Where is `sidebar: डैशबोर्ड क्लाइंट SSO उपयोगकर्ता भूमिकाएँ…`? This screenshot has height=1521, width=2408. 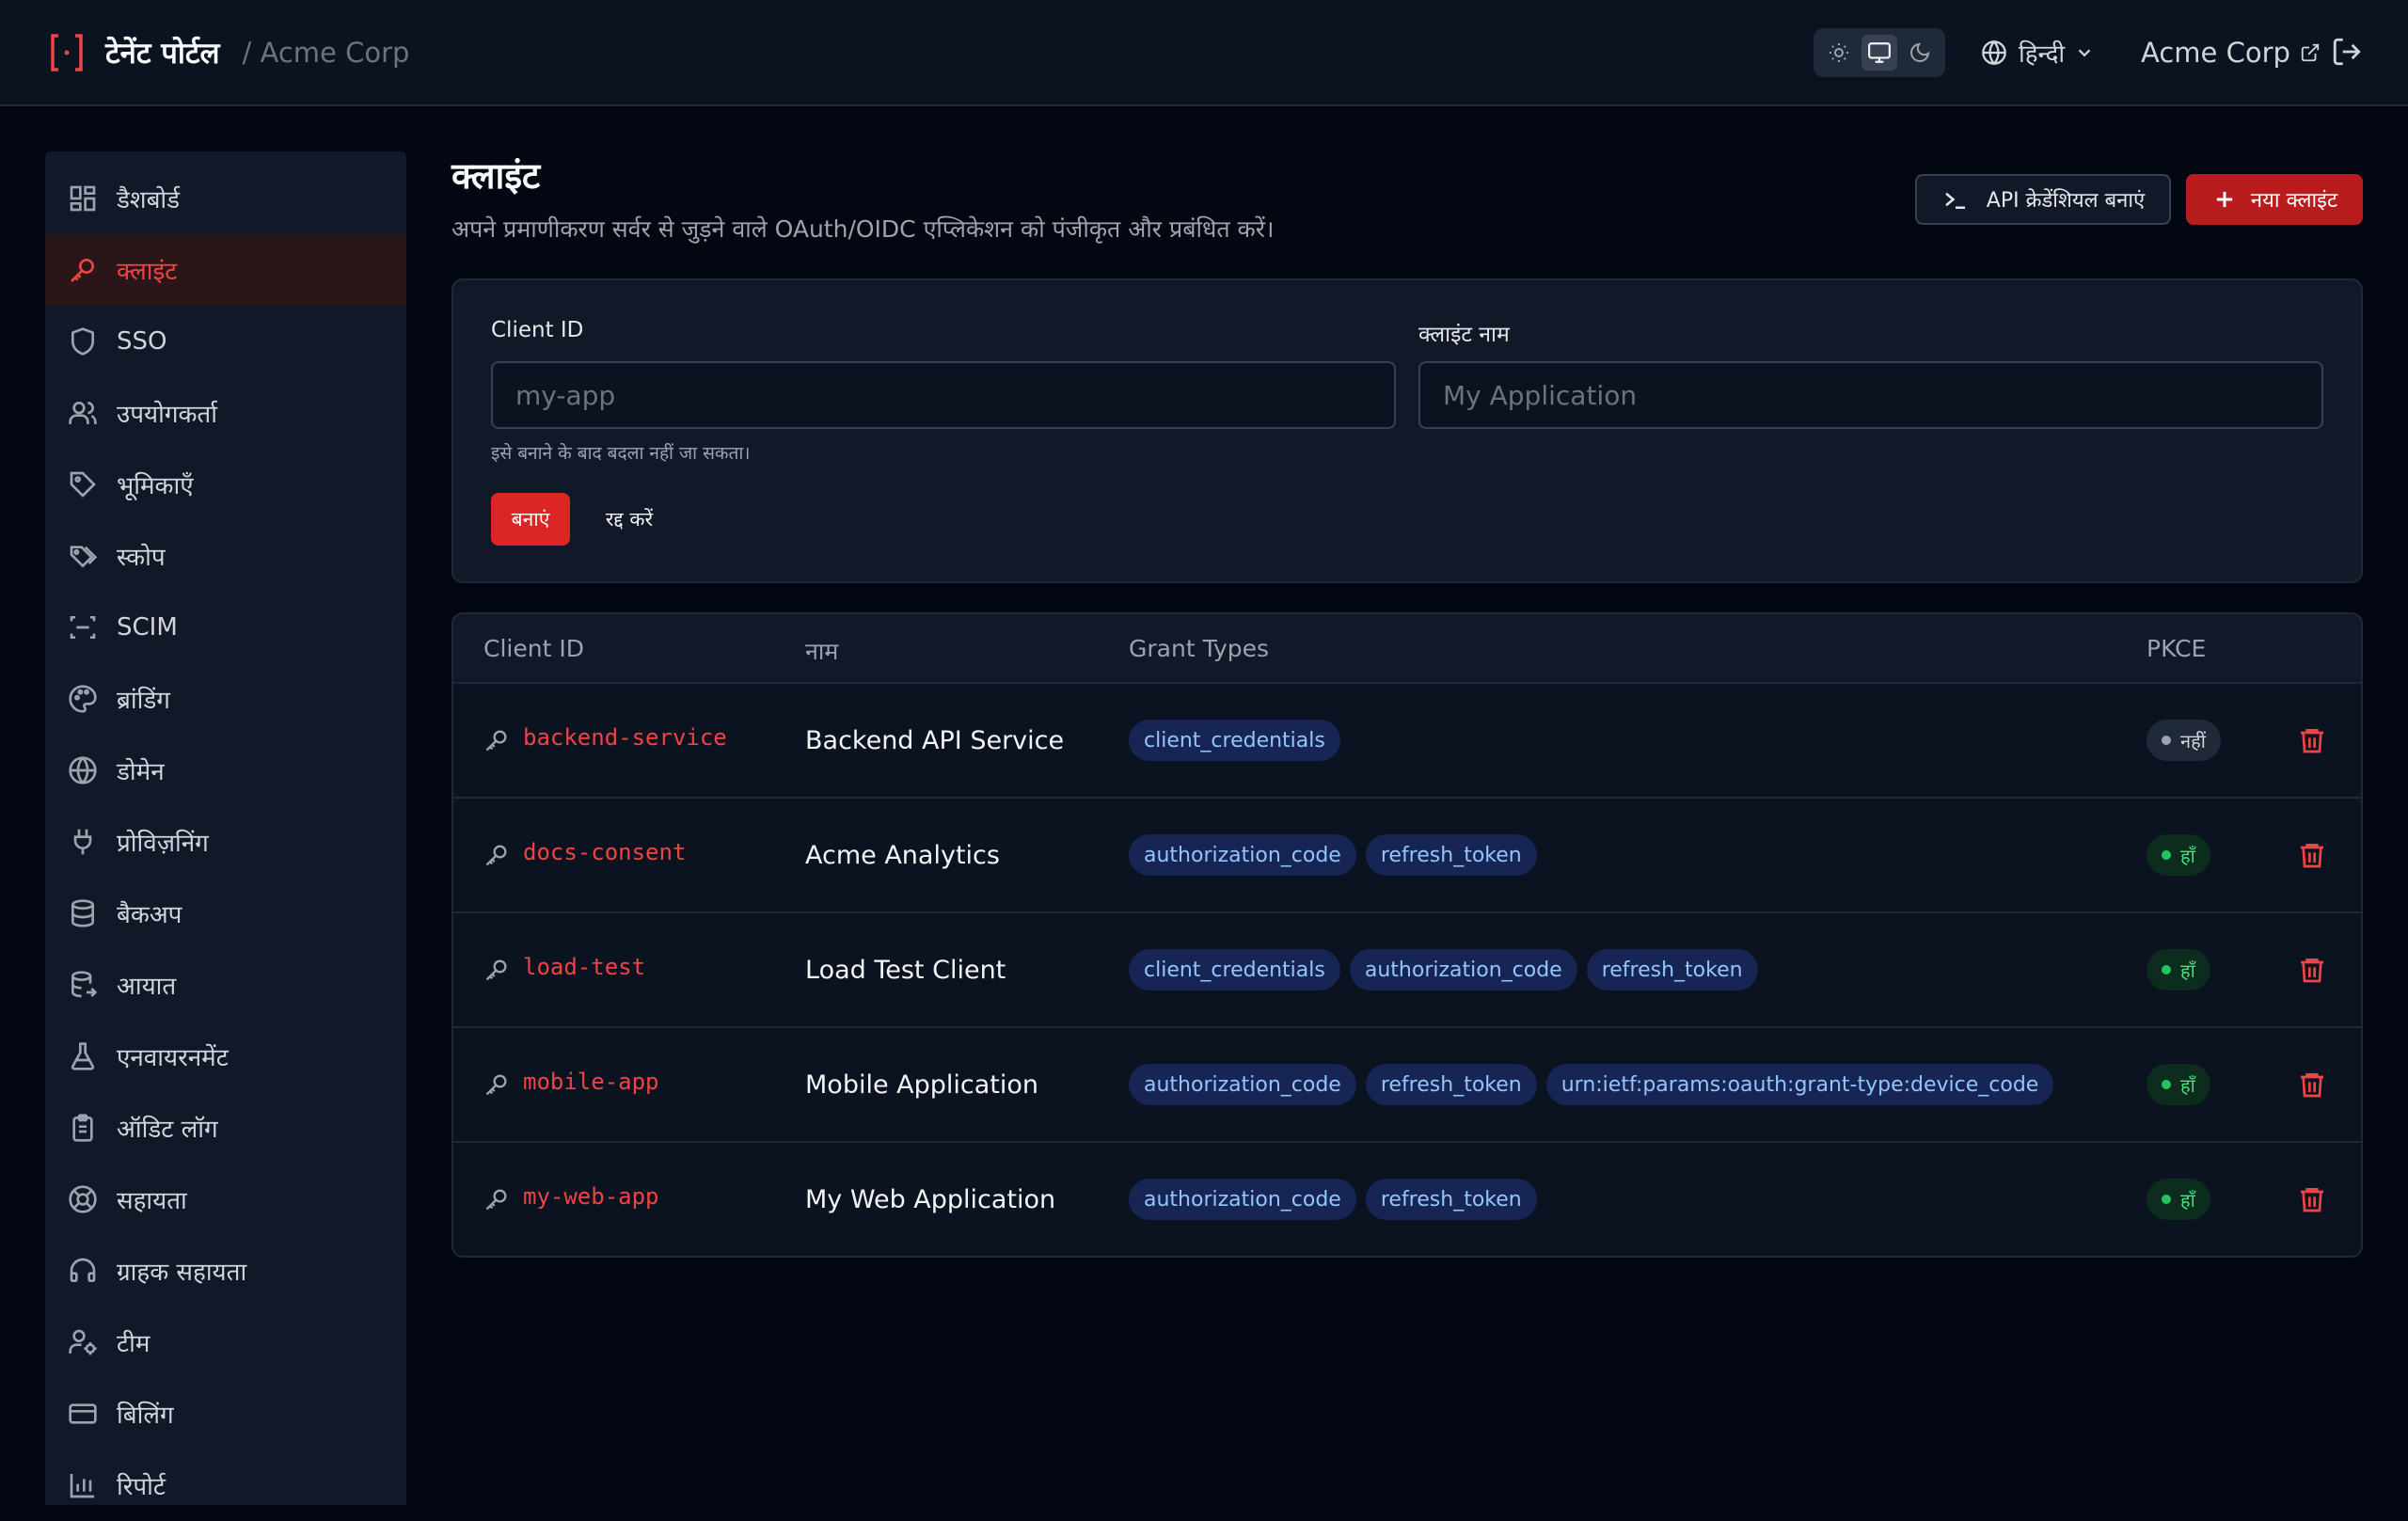 sidebar: डैशबोर्ड क्लाइंट SSO उपयोगकर्ता भूमिकाएँ… is located at coordinates (226, 828).